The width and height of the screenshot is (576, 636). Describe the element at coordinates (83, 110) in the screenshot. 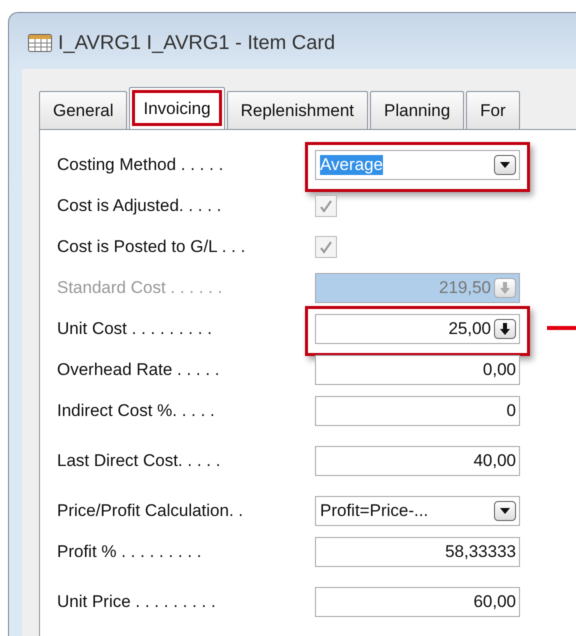

I see `tab: General` at that location.